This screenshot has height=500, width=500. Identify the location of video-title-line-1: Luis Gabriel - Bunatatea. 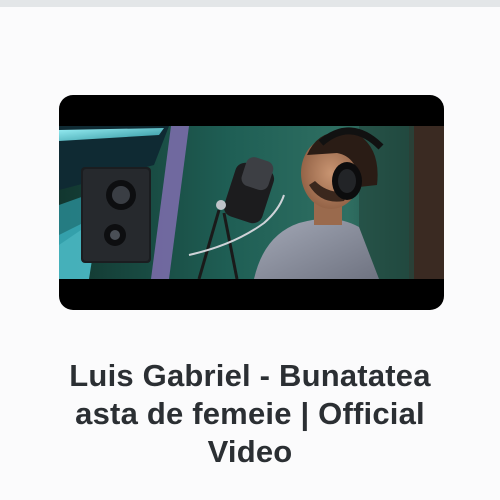
(250, 375).